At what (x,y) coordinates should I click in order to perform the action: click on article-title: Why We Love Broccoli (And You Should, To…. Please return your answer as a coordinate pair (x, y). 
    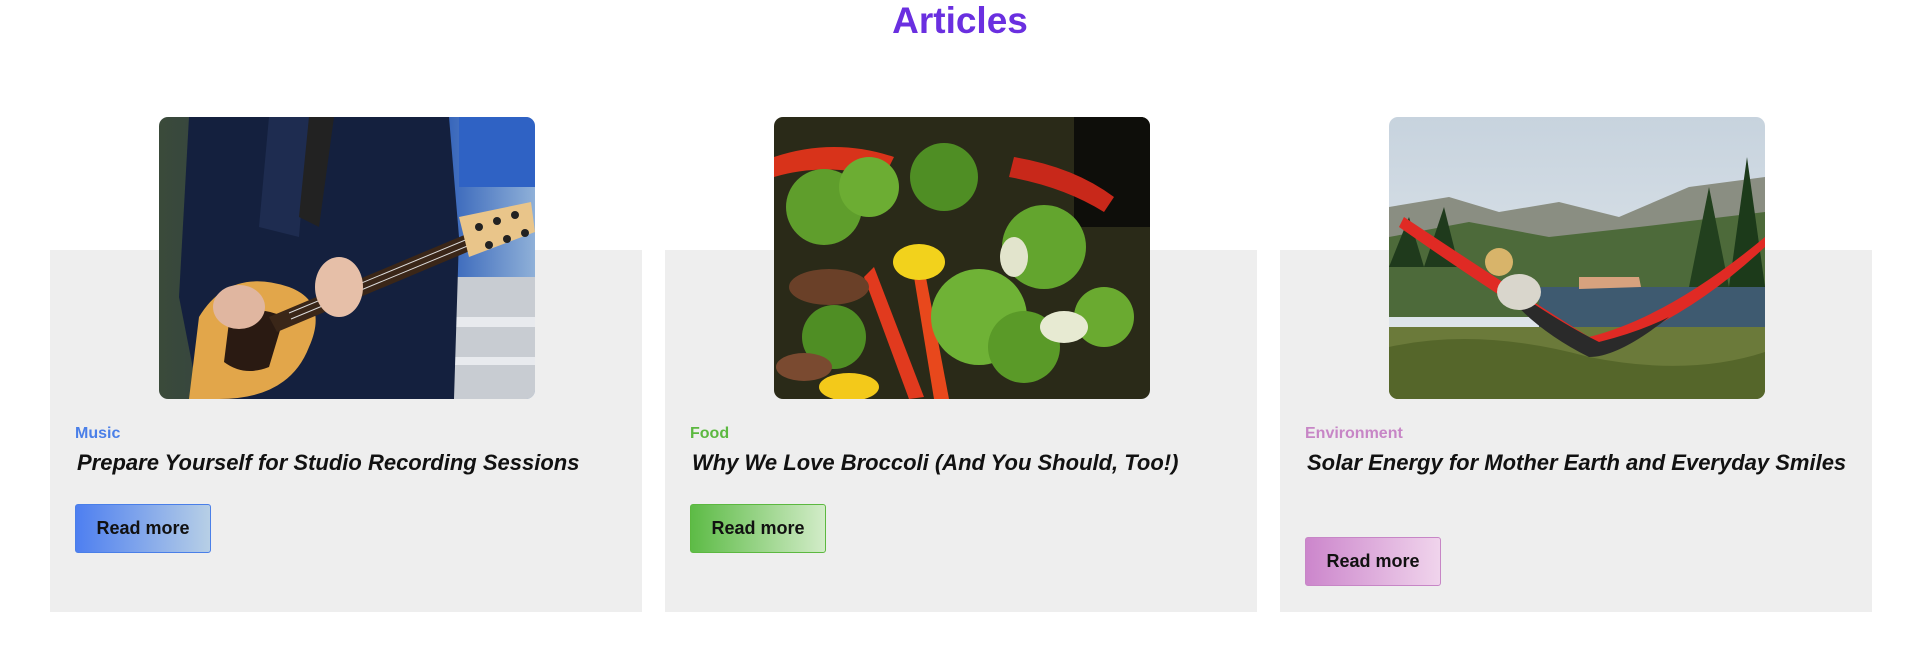
    Looking at the image, I should click on (935, 462).